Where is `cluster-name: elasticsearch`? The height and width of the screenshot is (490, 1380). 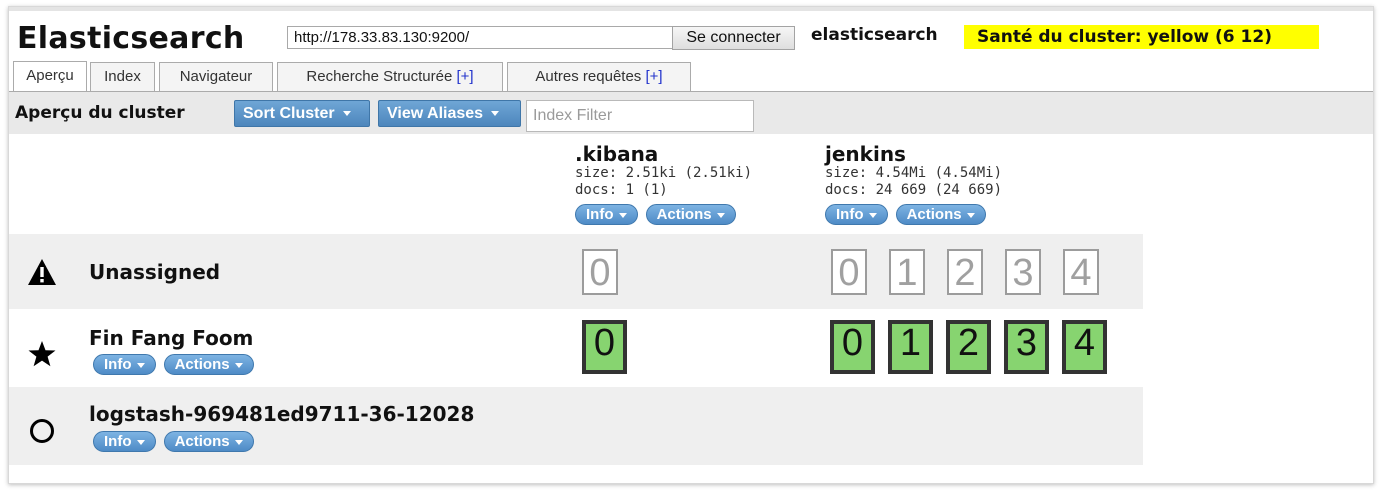
cluster-name: elasticsearch is located at coordinates (874, 35).